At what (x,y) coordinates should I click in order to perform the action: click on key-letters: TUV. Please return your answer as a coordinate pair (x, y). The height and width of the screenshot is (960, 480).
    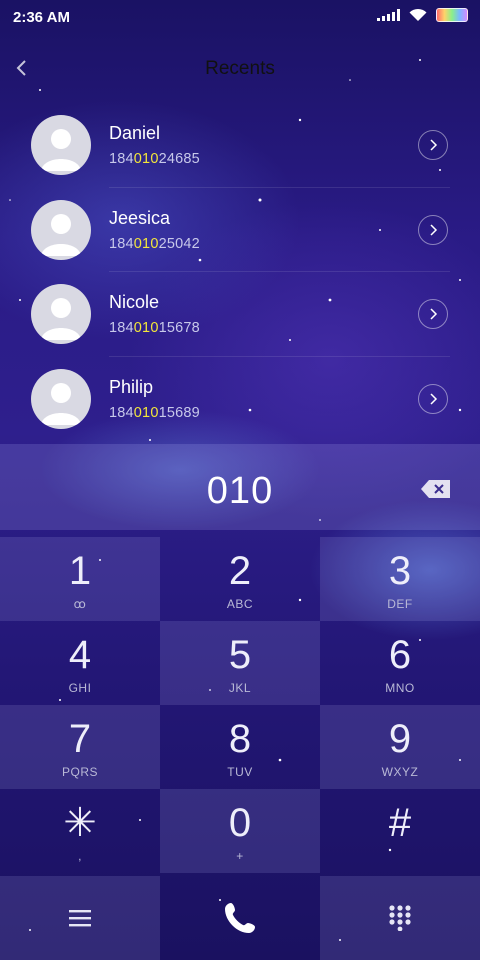
    Looking at the image, I should click on (240, 772).